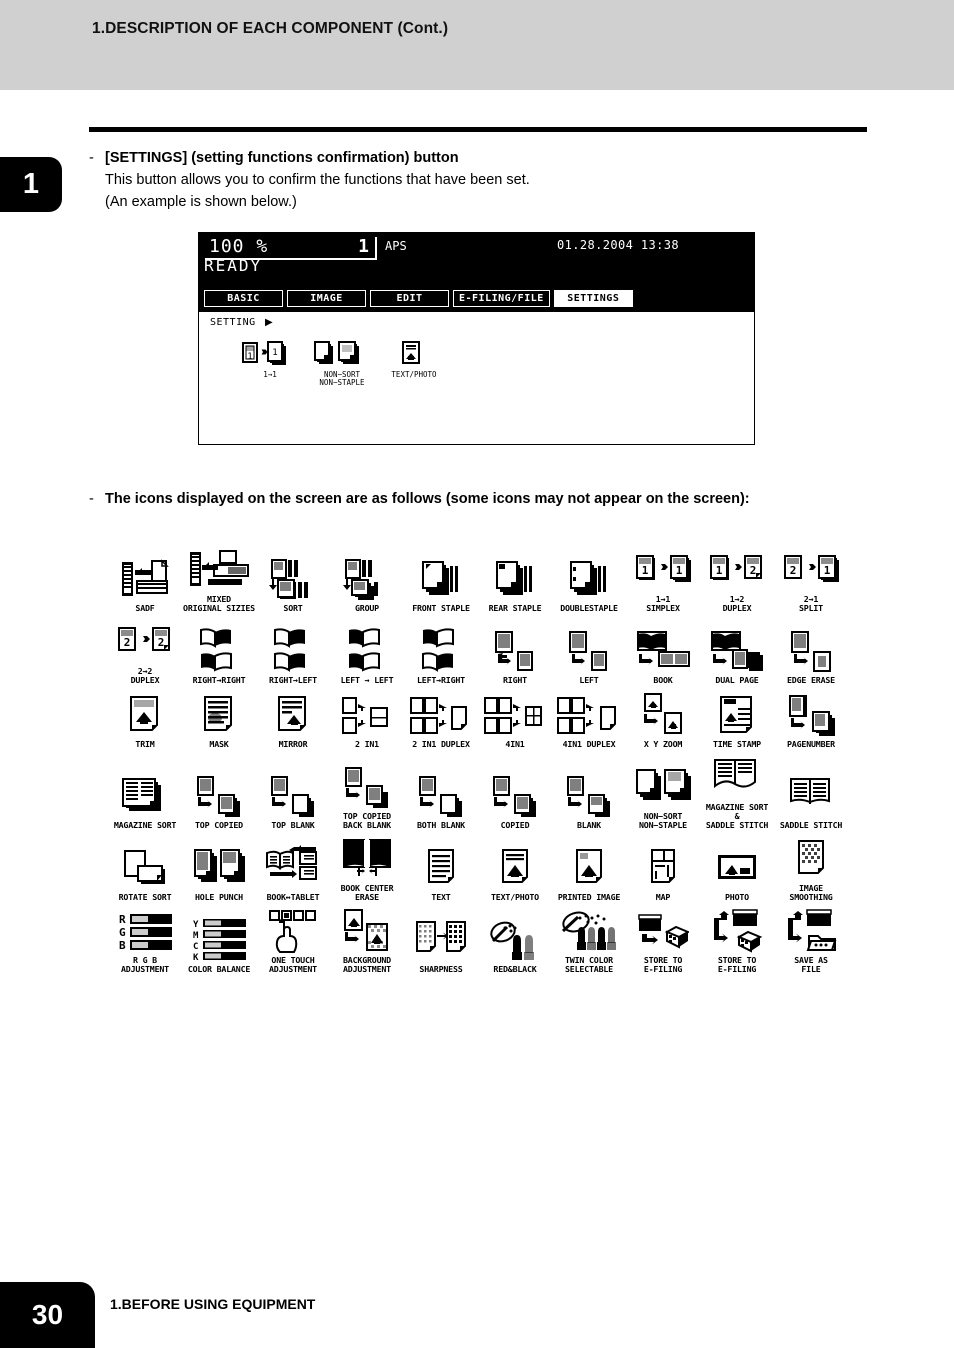 The width and height of the screenshot is (954, 1348). Describe the element at coordinates (122, 932) in the screenshot. I see `svg-text: G` at that location.